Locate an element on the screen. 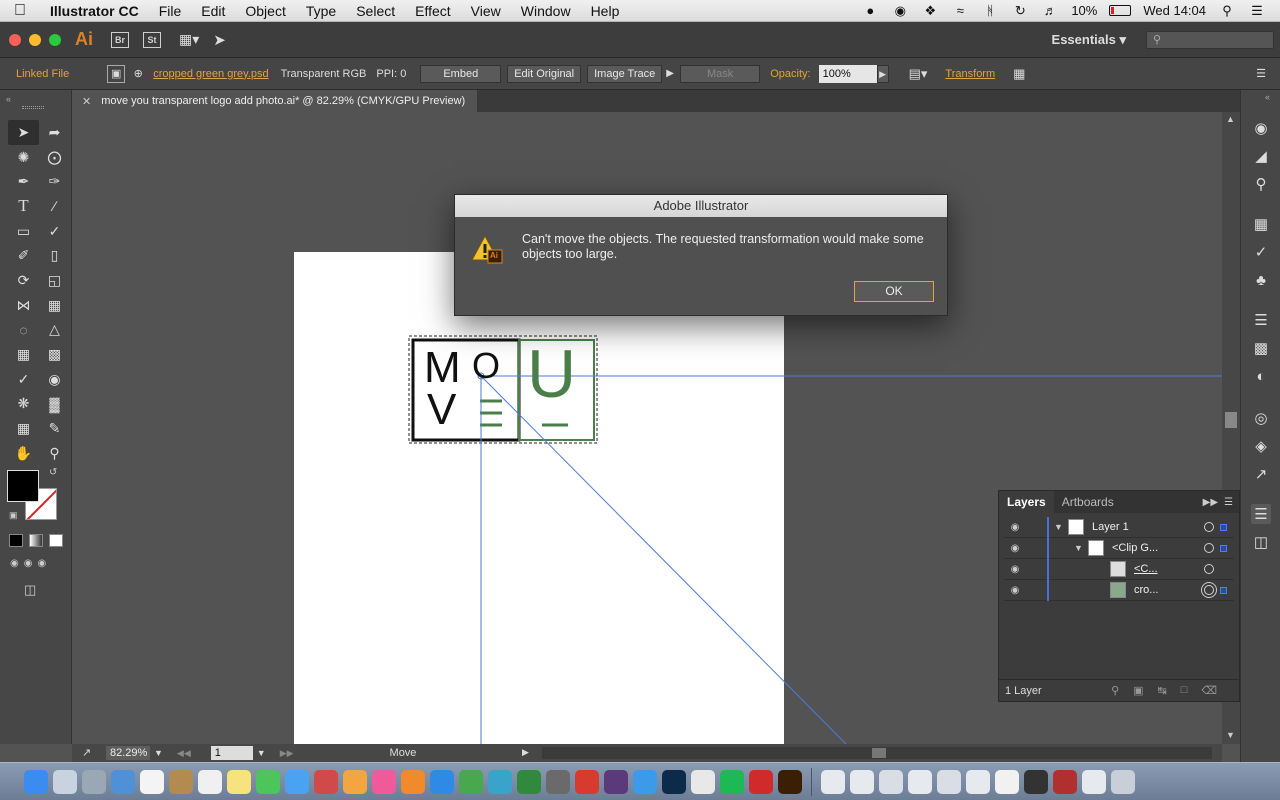 This screenshot has height=800, width=1280. clock: Wed 14:04 is located at coordinates (1174, 10).